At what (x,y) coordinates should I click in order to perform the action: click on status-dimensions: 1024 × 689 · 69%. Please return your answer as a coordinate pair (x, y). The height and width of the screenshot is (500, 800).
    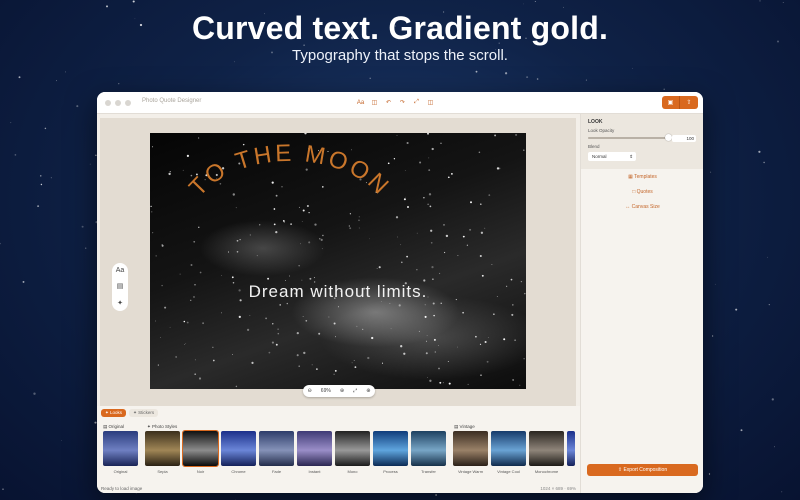
    Looking at the image, I should click on (558, 488).